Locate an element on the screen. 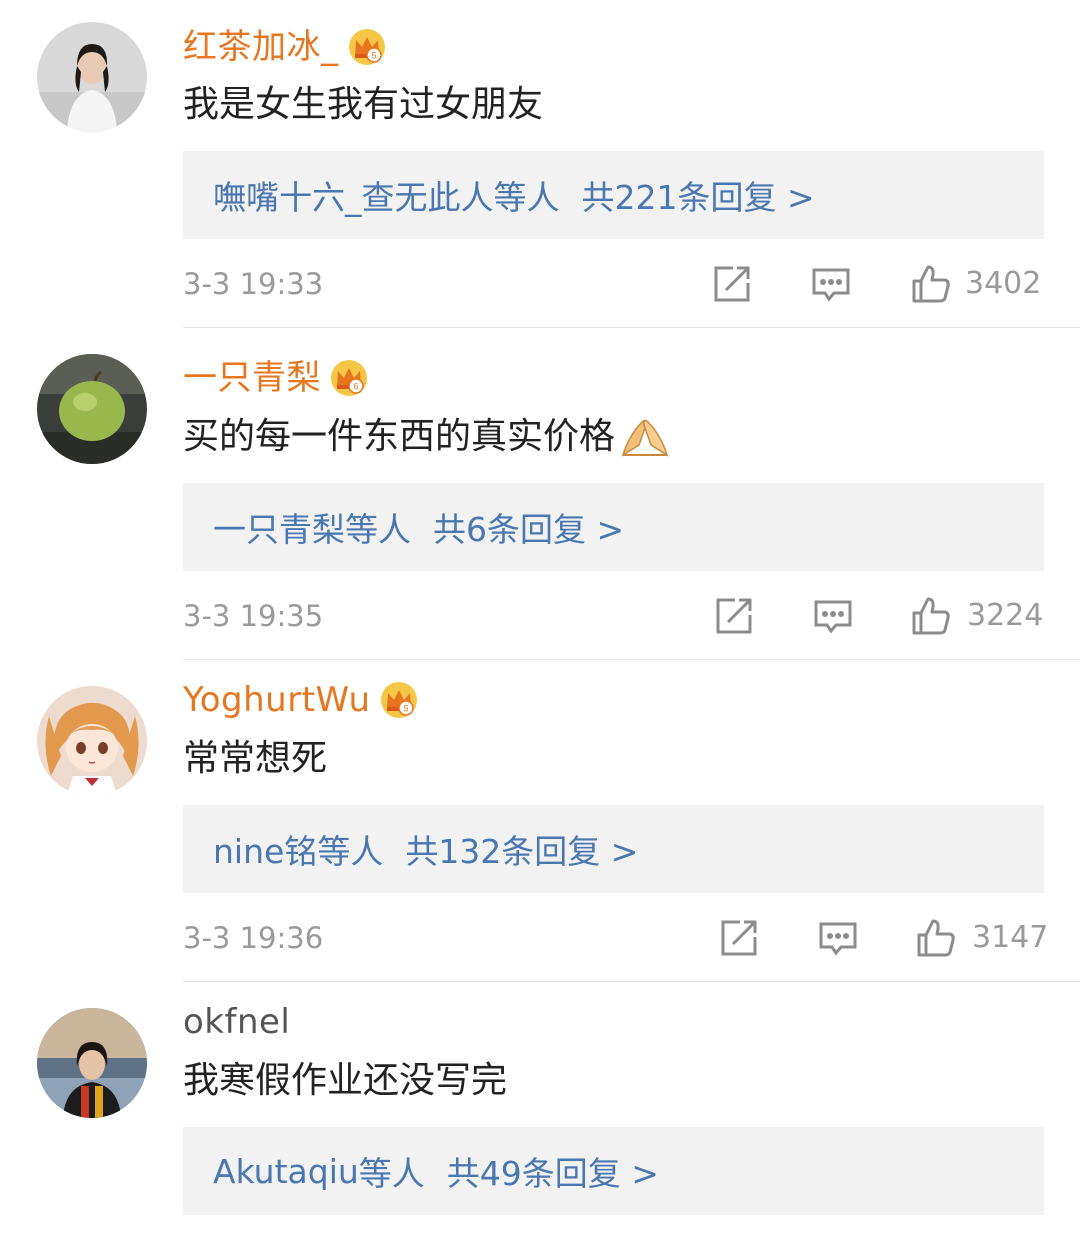 This screenshot has height=1233, width=1080. comment-meta: 3-3 19:33 3402 is located at coordinates (613, 284).